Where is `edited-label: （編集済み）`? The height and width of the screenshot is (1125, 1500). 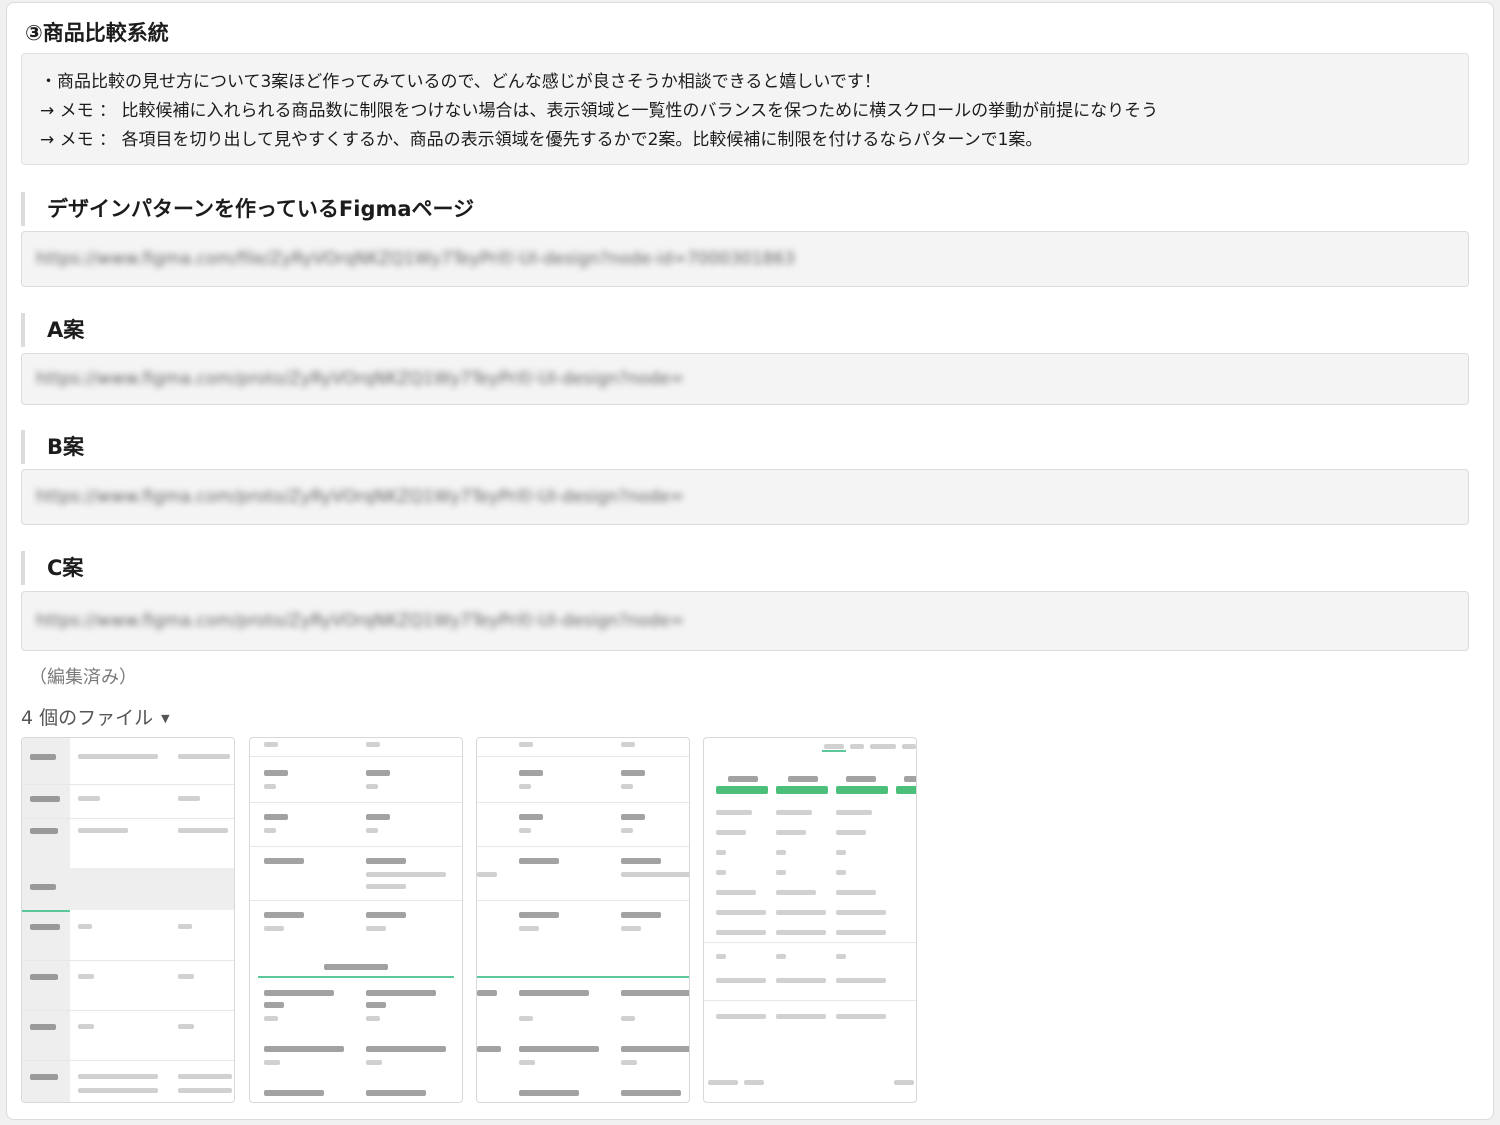 edited-label: （編集済み） is located at coordinates (83, 677).